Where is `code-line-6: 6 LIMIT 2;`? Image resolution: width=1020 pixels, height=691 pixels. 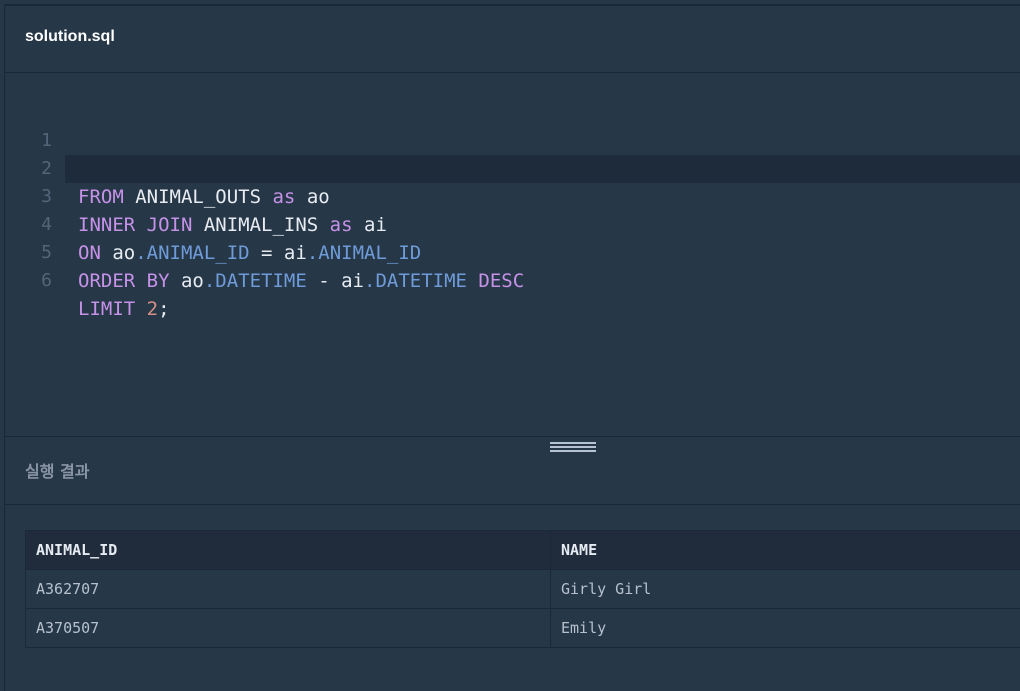 code-line-6: 6 LIMIT 2; is located at coordinates (512, 279).